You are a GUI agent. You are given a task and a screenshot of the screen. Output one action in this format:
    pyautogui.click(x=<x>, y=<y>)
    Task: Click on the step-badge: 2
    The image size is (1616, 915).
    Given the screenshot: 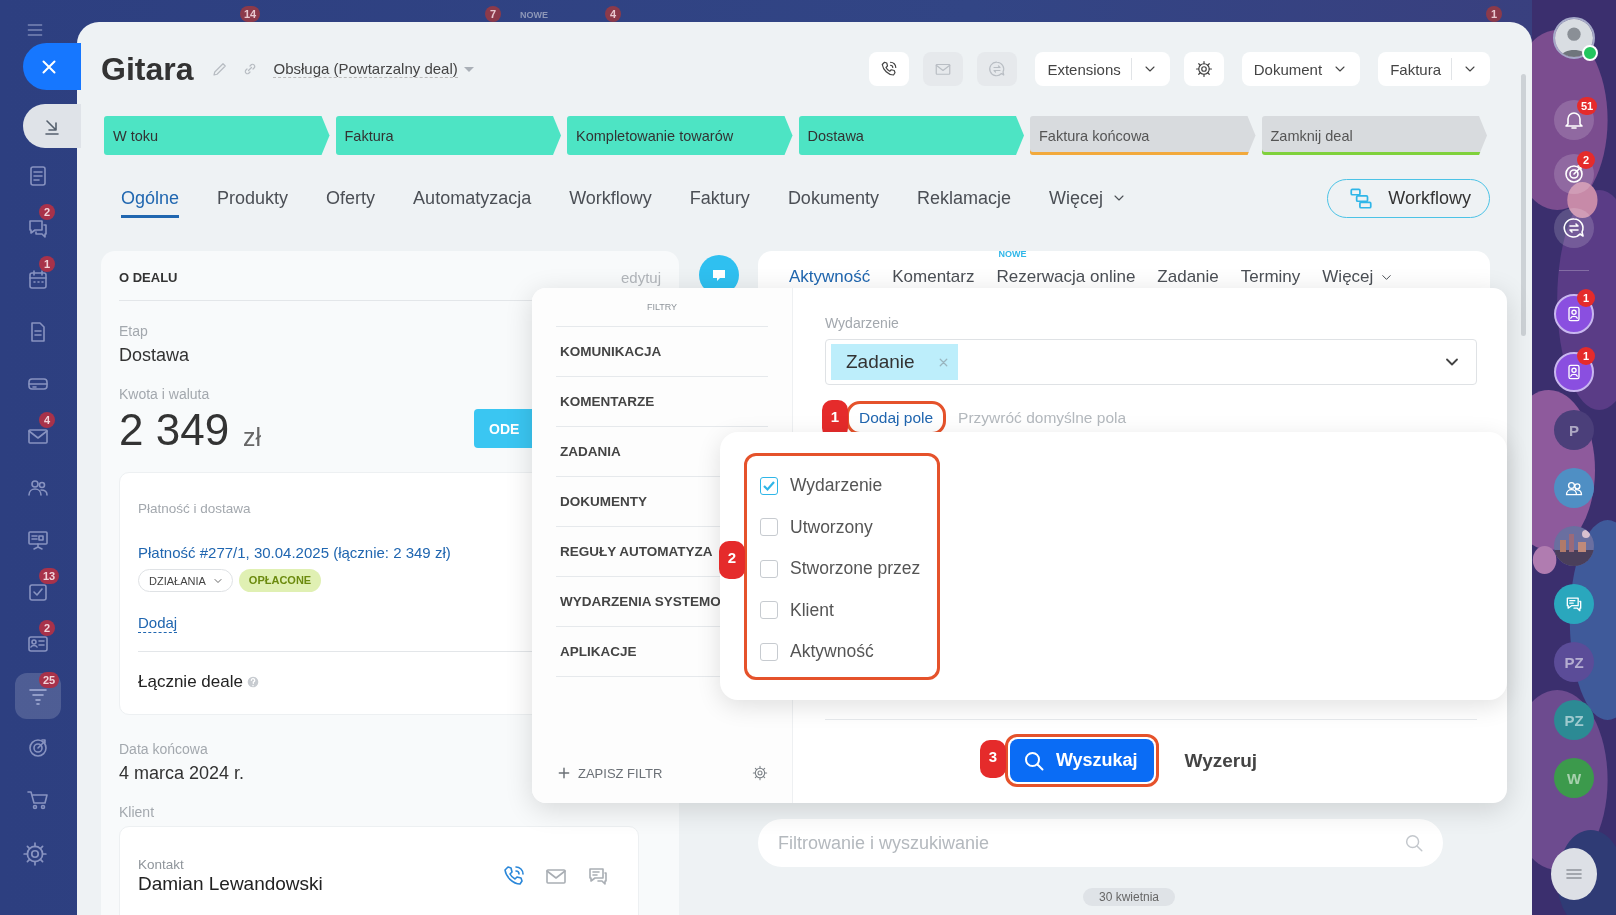 What is the action you would take?
    pyautogui.click(x=732, y=560)
    